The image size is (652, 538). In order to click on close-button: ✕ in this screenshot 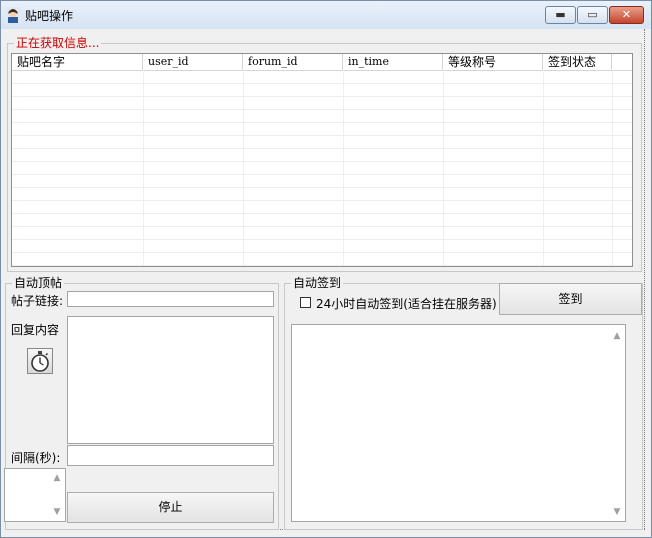, I will do `click(626, 15)`.